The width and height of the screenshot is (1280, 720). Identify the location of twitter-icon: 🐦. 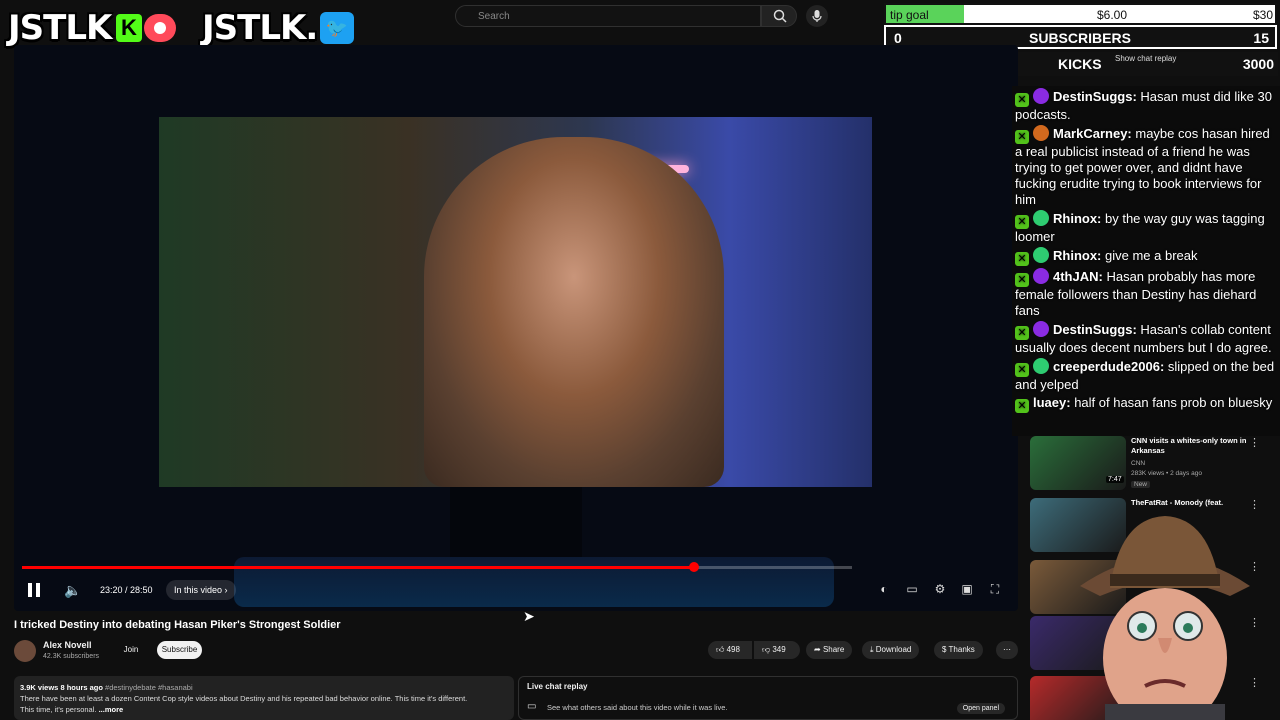
(337, 28).